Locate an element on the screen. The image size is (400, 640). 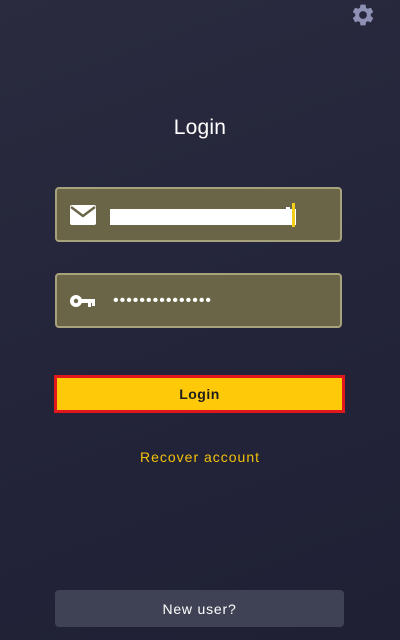
password-input is located at coordinates (218, 301).